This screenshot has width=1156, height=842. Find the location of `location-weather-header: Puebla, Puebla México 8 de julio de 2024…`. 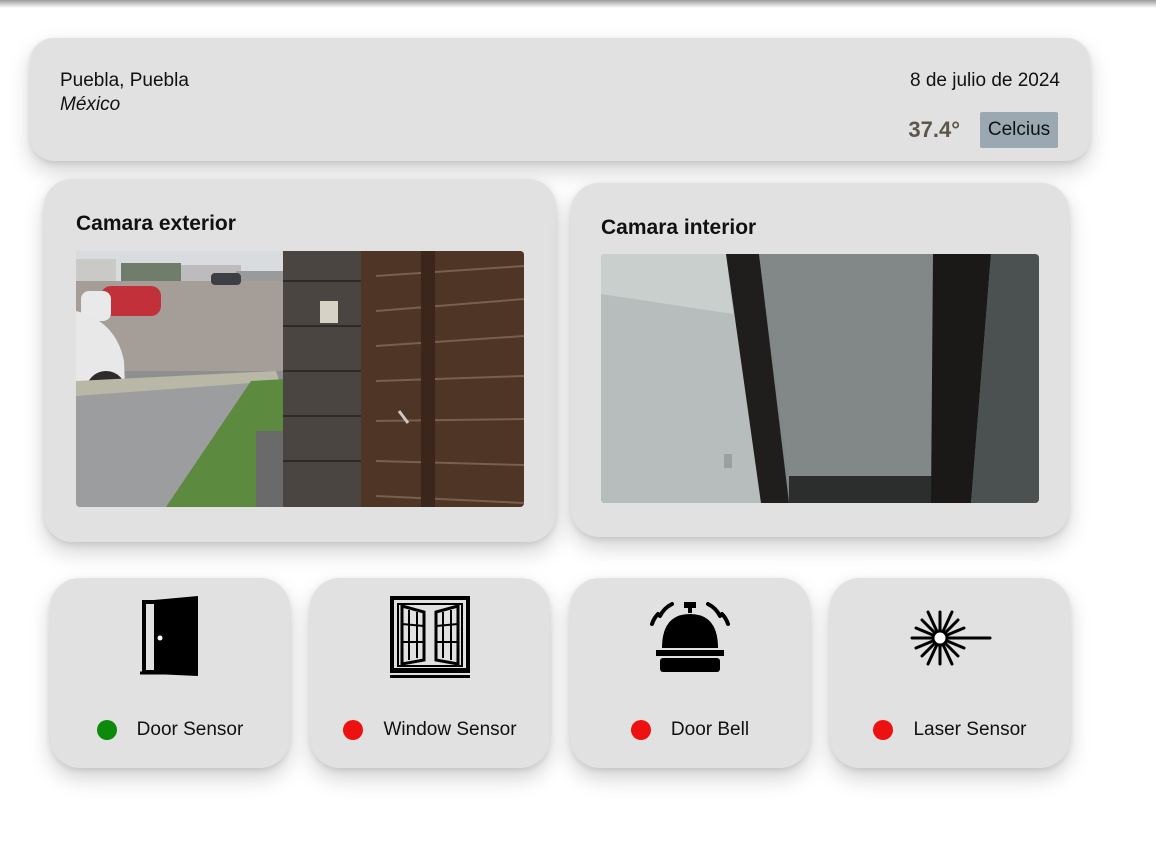

location-weather-header: Puebla, Puebla México 8 de julio de 2024… is located at coordinates (560, 99).